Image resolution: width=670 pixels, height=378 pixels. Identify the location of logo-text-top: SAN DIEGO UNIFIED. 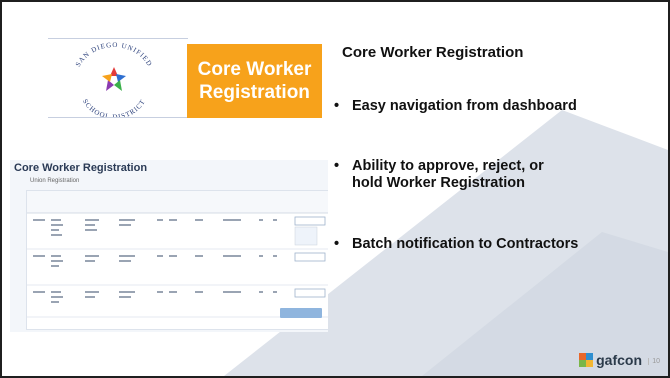
(113, 54).